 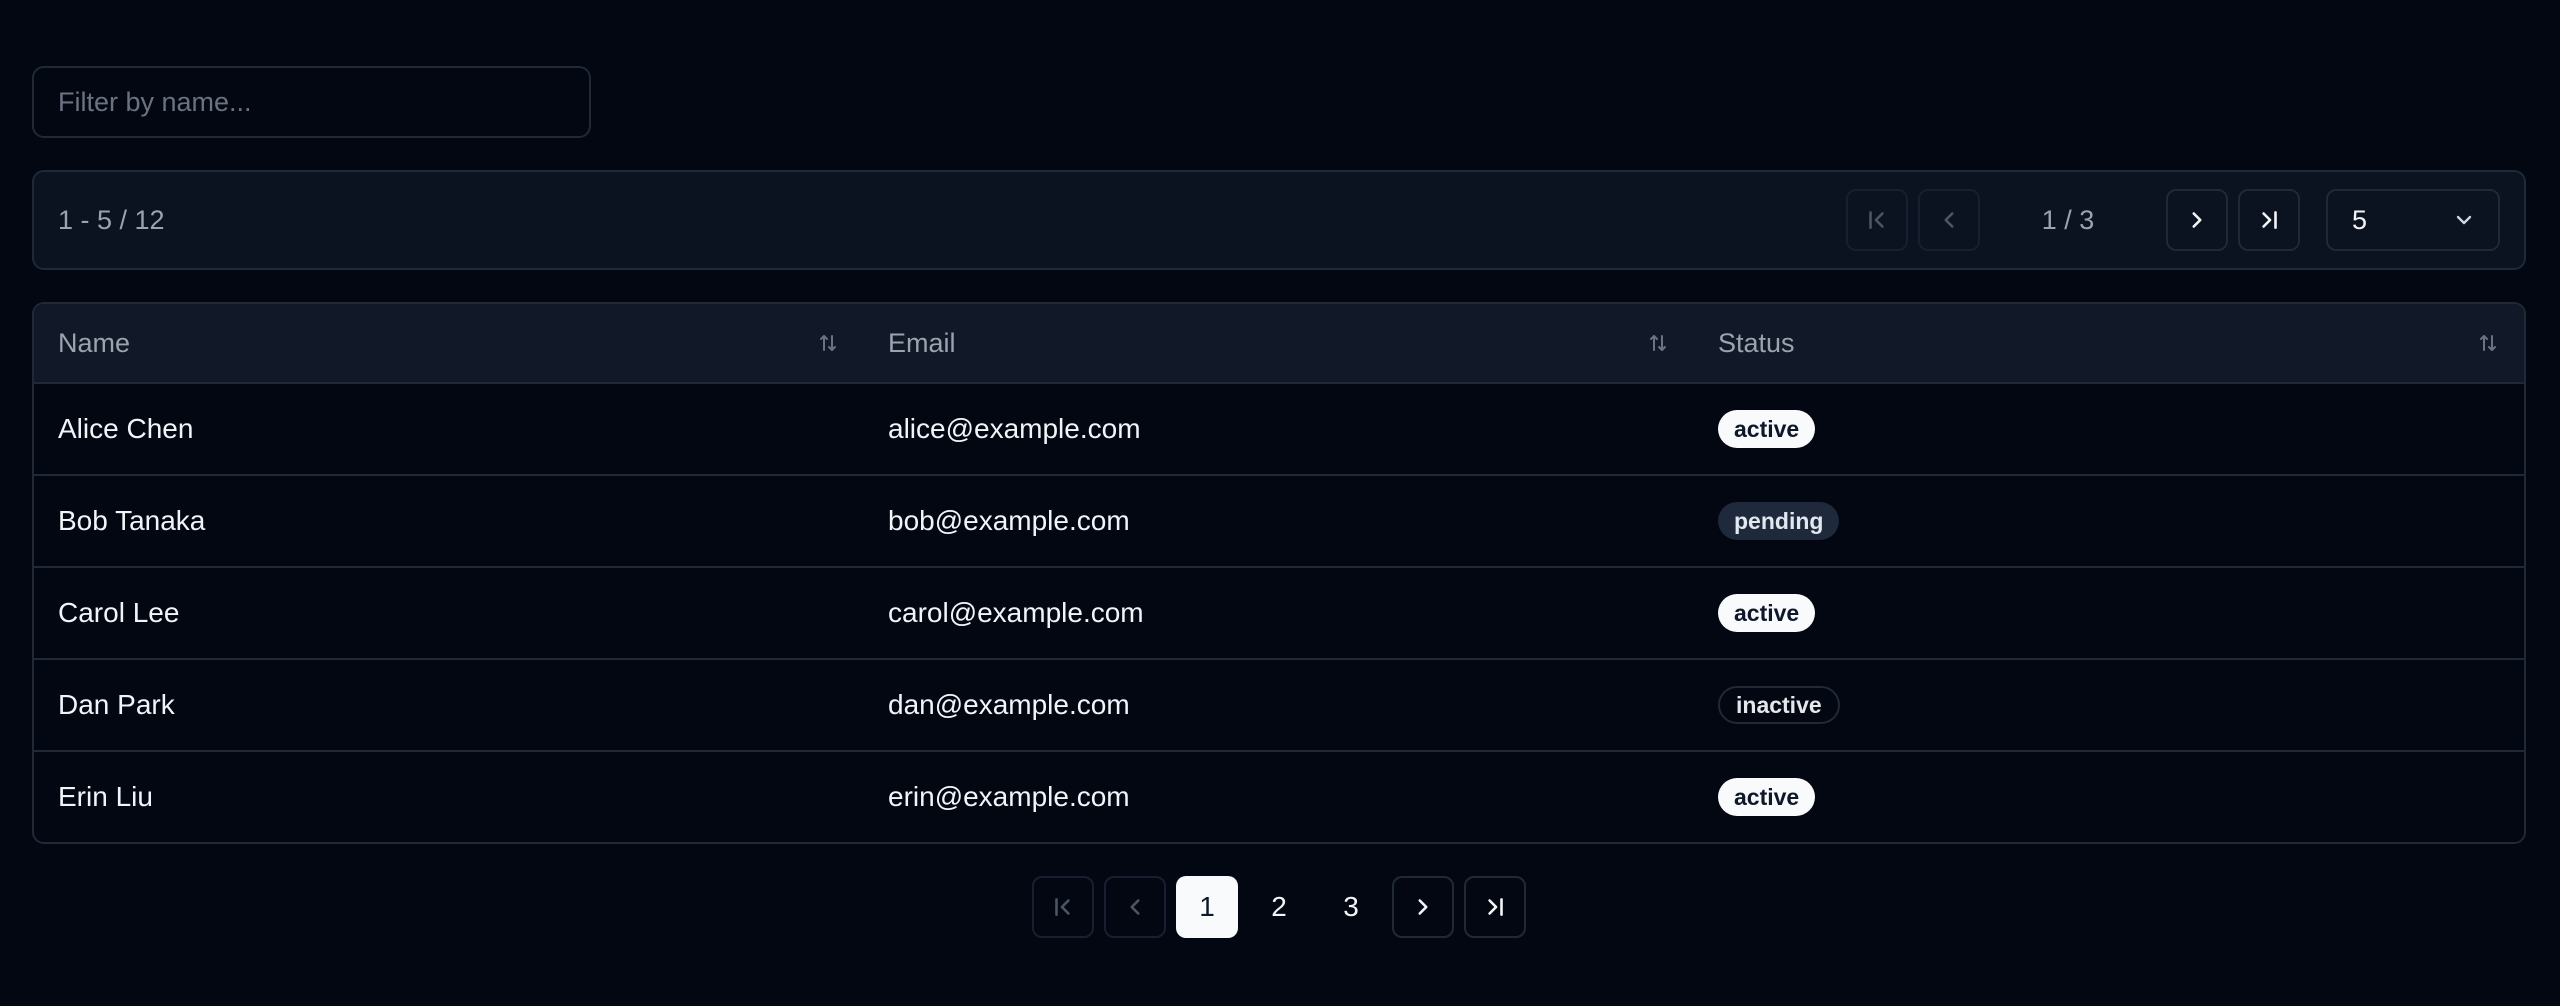 What do you see at coordinates (1207, 907) in the screenshot?
I see `page-number-button-1: 1` at bounding box center [1207, 907].